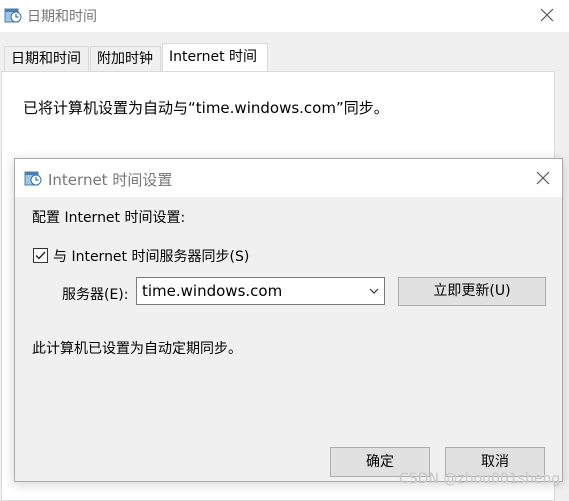 The image size is (569, 501). What do you see at coordinates (110, 180) in the screenshot?
I see `dialog-title: Internet 时间设置` at bounding box center [110, 180].